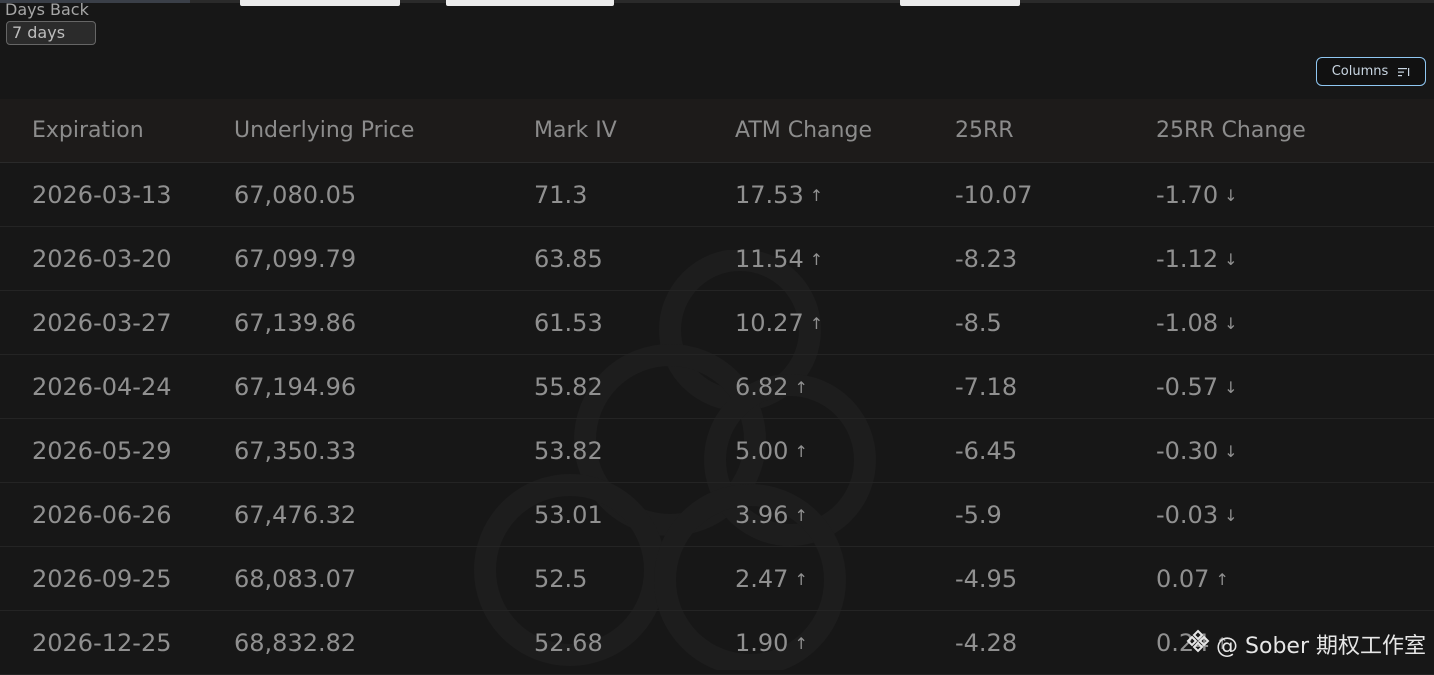  What do you see at coordinates (845, 514) in the screenshot?
I see `cell-atm-change: 3.96 ↑` at bounding box center [845, 514].